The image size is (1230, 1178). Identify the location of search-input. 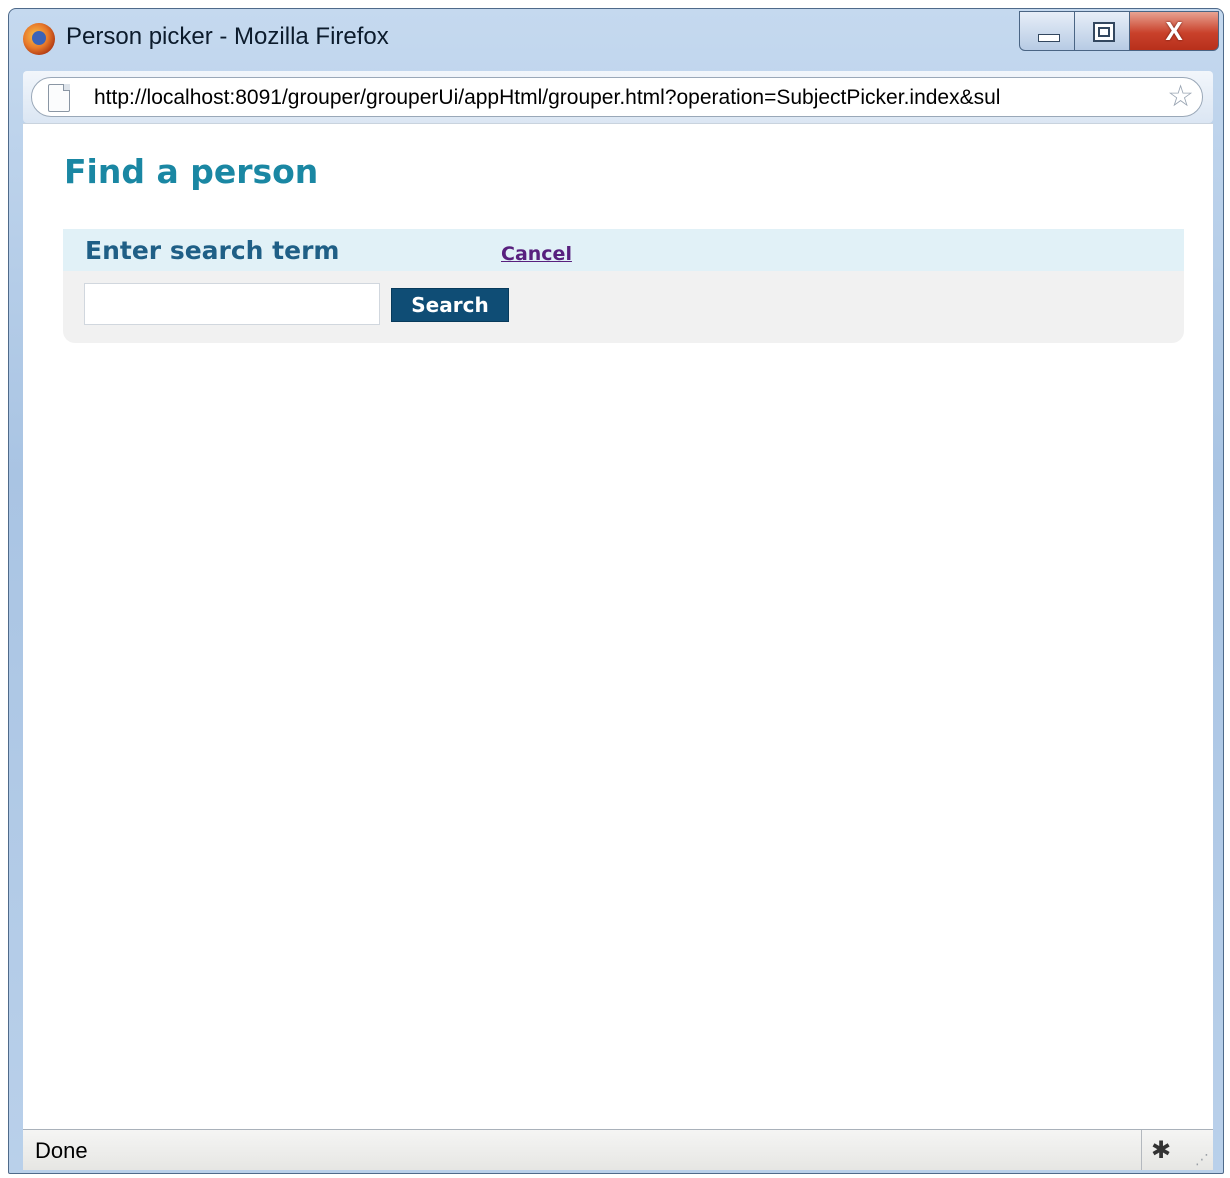
(232, 304).